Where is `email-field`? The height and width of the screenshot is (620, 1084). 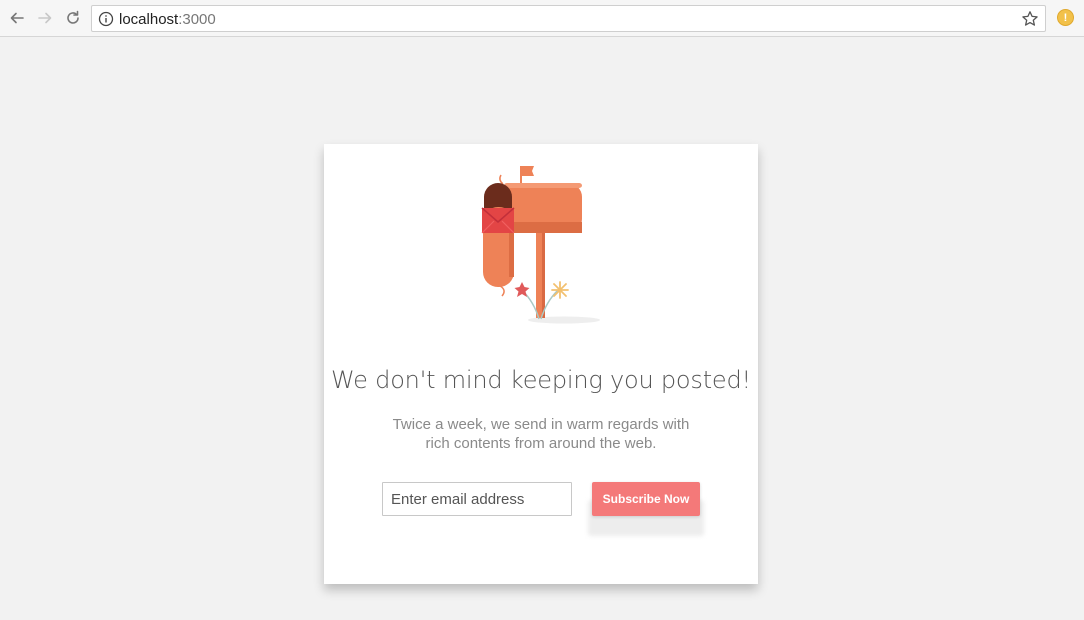 email-field is located at coordinates (477, 499).